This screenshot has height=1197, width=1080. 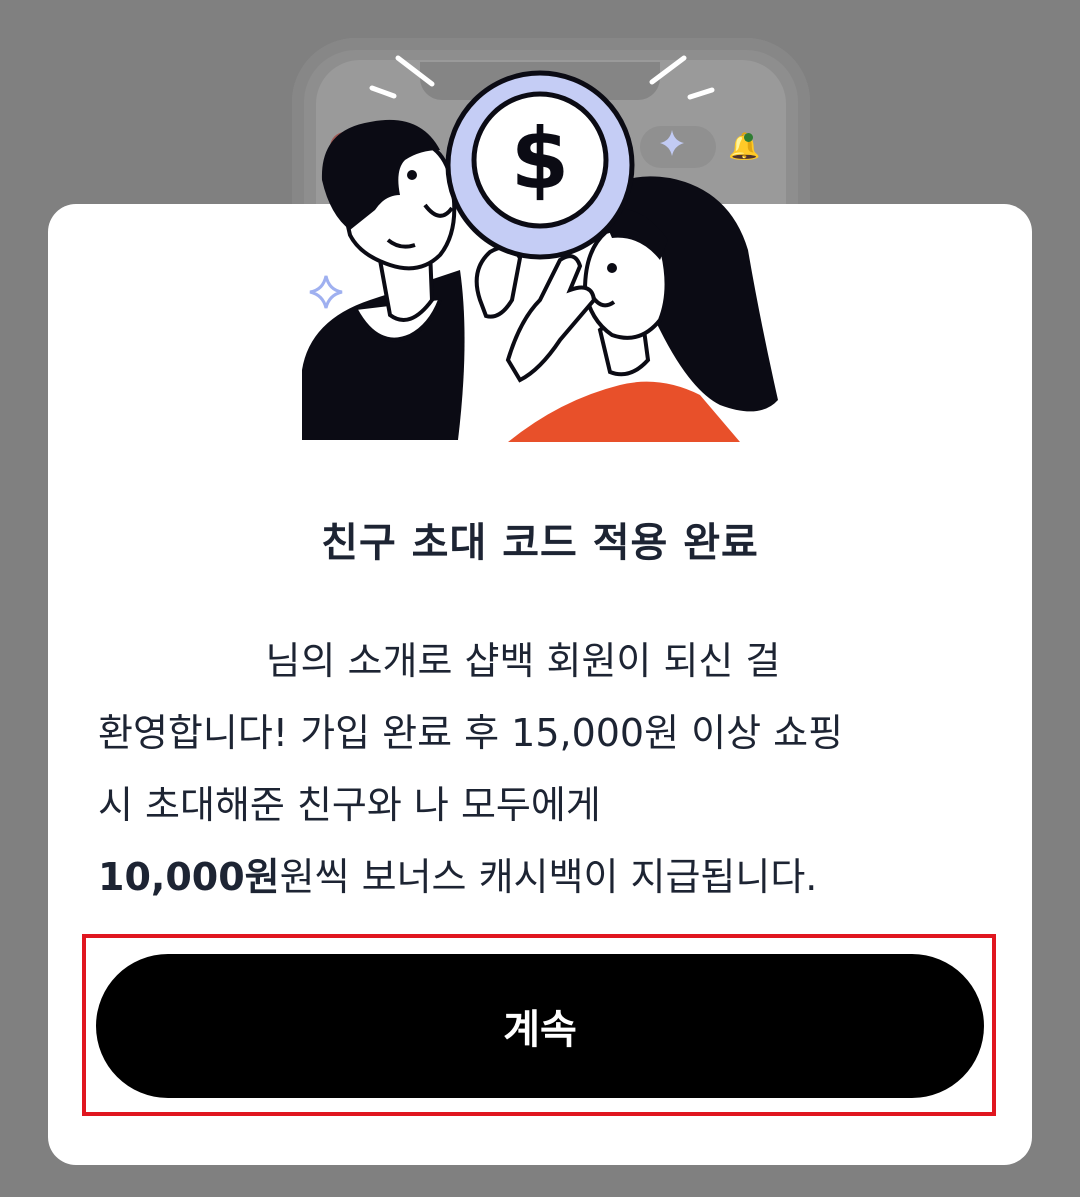 What do you see at coordinates (540, 159) in the screenshot?
I see `coin-symbol: $` at bounding box center [540, 159].